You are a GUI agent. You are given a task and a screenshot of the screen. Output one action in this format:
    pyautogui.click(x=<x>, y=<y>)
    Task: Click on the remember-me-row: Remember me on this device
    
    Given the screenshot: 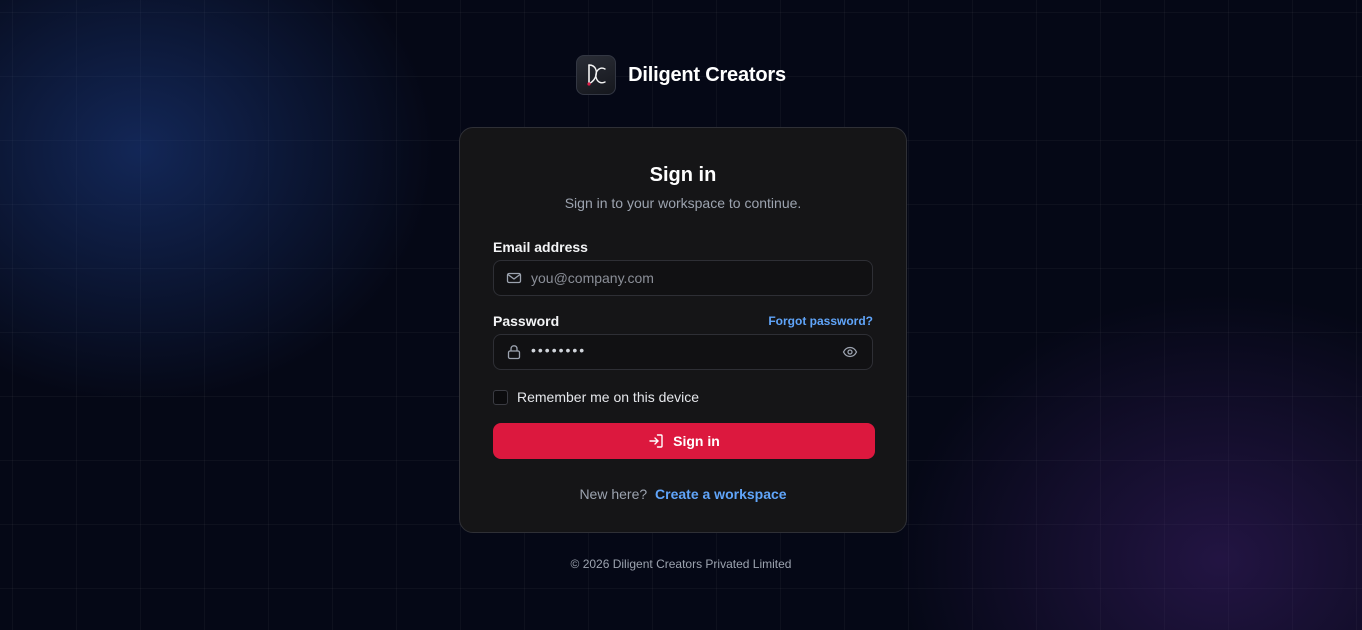 What is the action you would take?
    pyautogui.click(x=683, y=397)
    